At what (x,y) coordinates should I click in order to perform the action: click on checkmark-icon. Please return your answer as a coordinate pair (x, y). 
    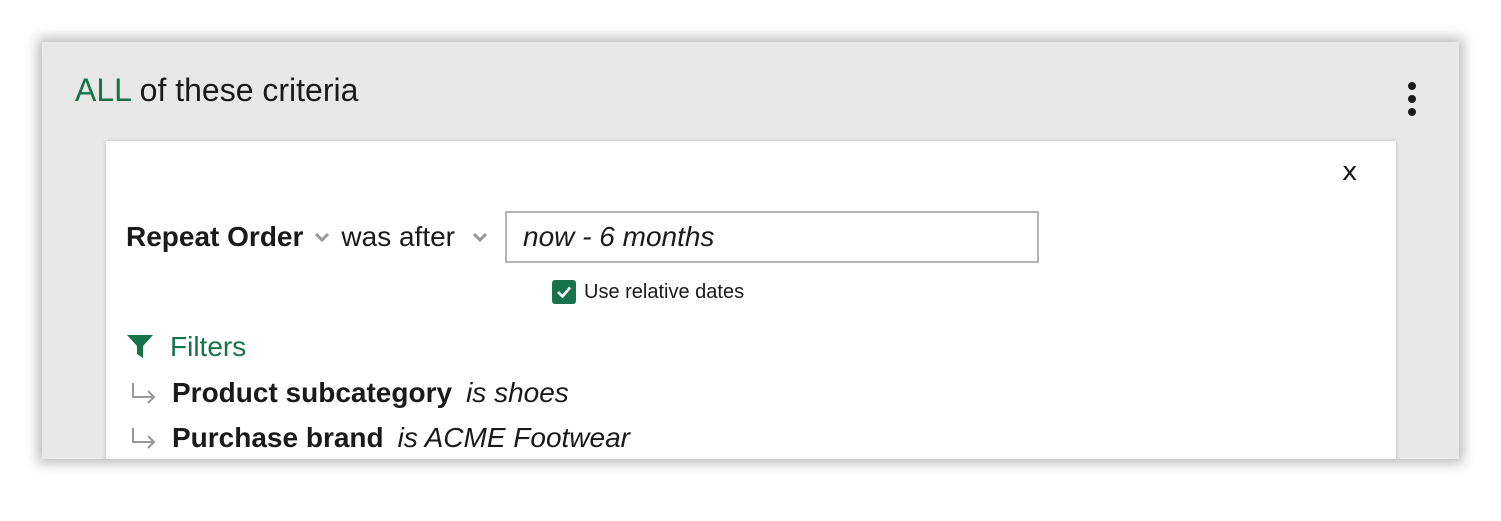
    Looking at the image, I should click on (564, 292).